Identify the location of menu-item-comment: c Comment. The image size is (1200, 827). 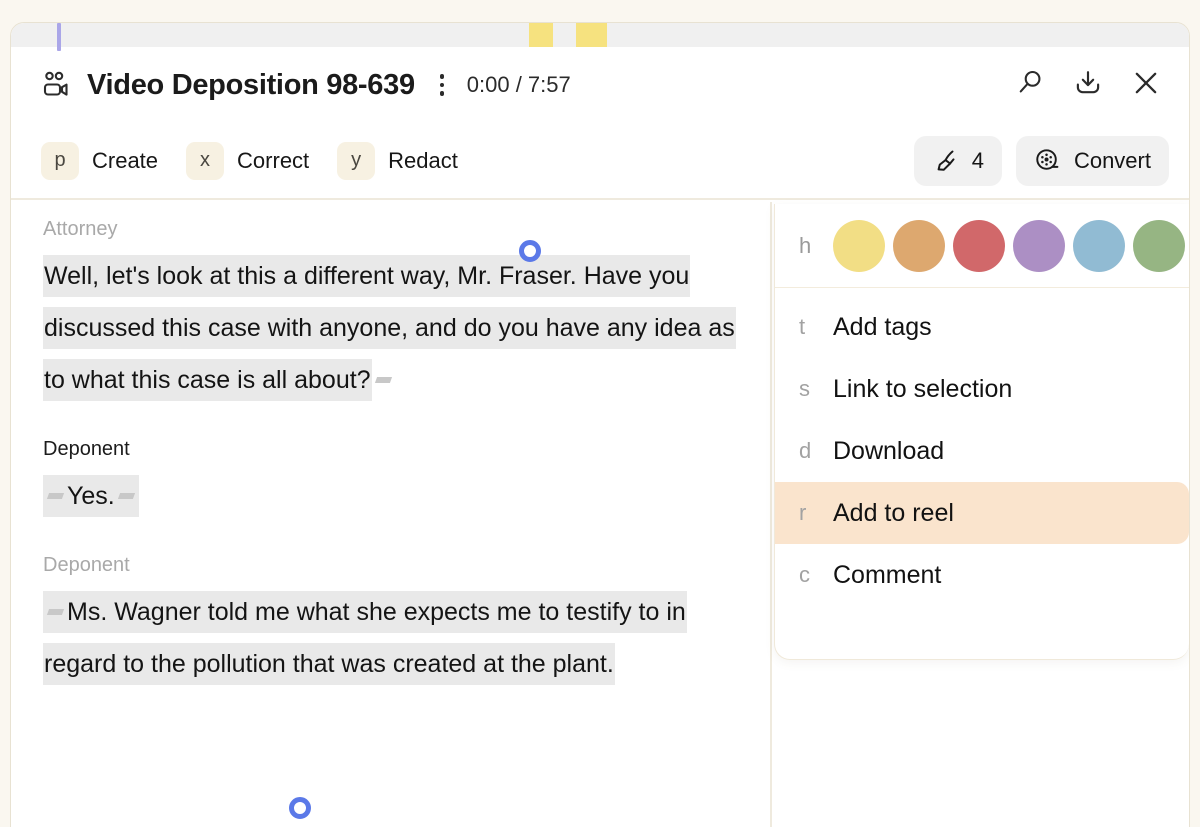
(982, 575).